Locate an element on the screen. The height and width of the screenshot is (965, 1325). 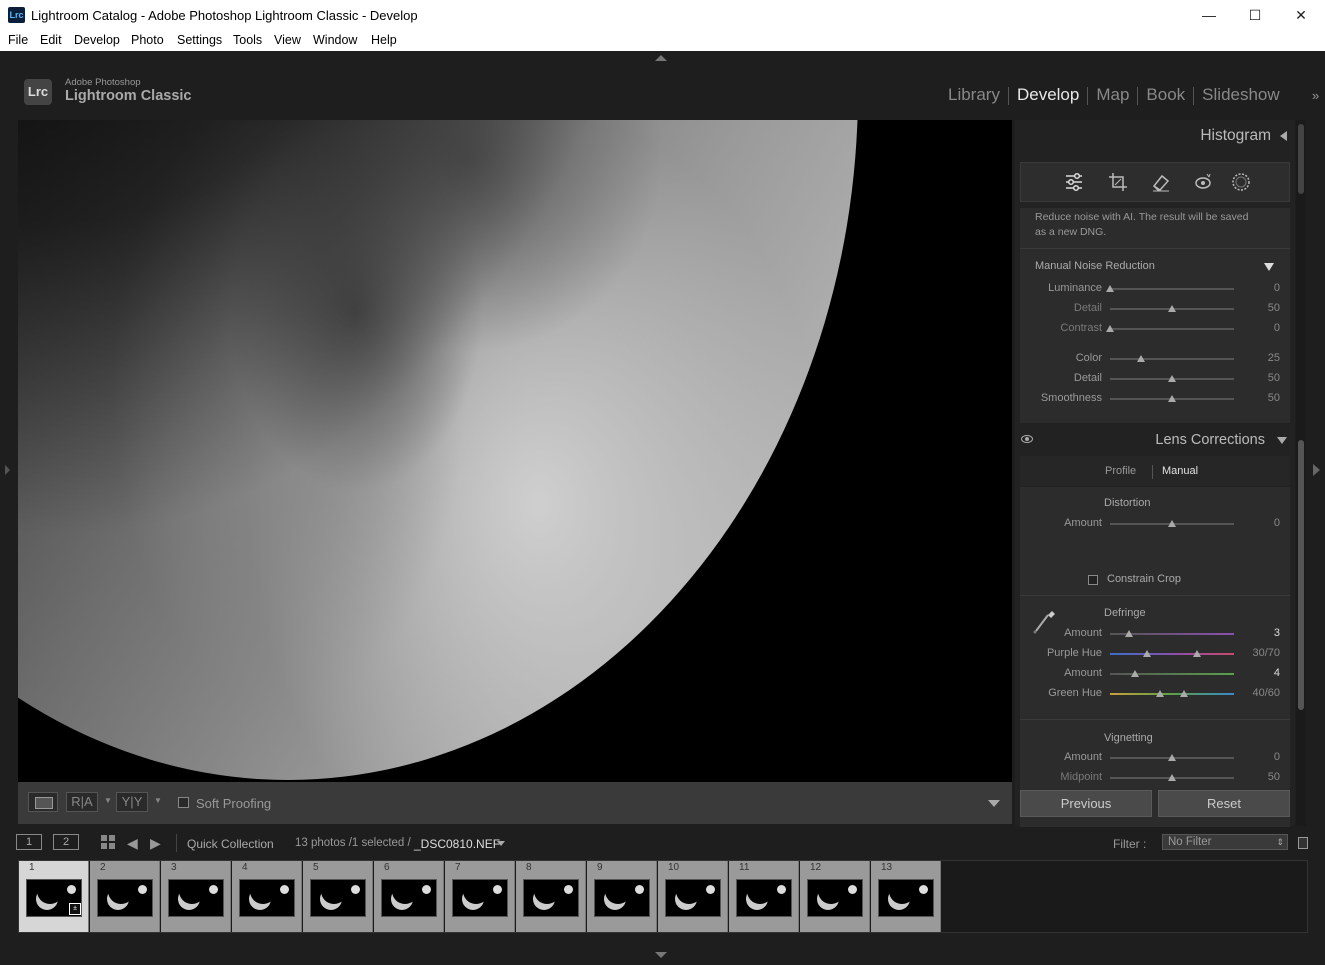
bottom-panel-toggle-icon is located at coordinates (661, 955).